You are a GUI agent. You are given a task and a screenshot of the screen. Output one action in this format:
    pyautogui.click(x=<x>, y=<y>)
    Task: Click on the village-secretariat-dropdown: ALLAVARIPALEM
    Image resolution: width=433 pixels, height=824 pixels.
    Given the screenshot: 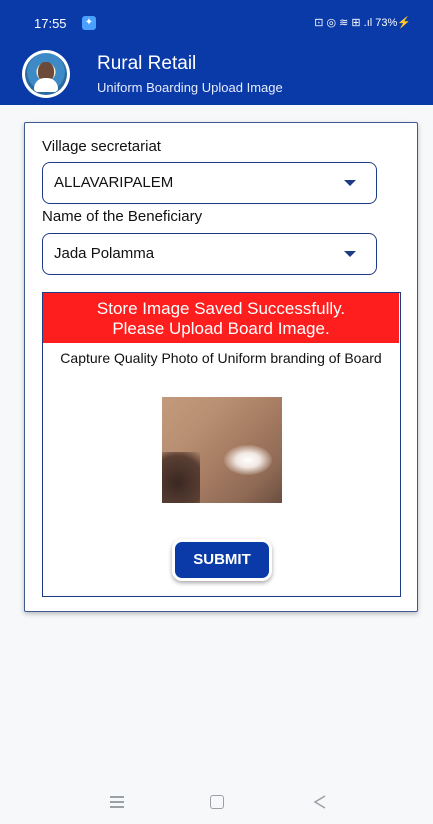 What is the action you would take?
    pyautogui.click(x=209, y=183)
    